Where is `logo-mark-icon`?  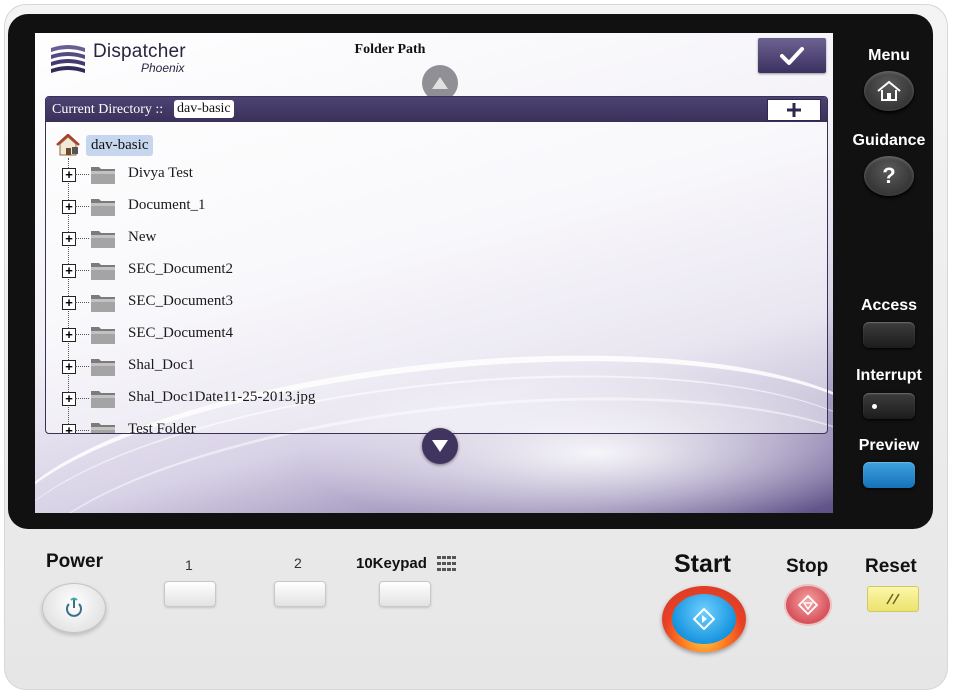
logo-mark-icon is located at coordinates (68, 59).